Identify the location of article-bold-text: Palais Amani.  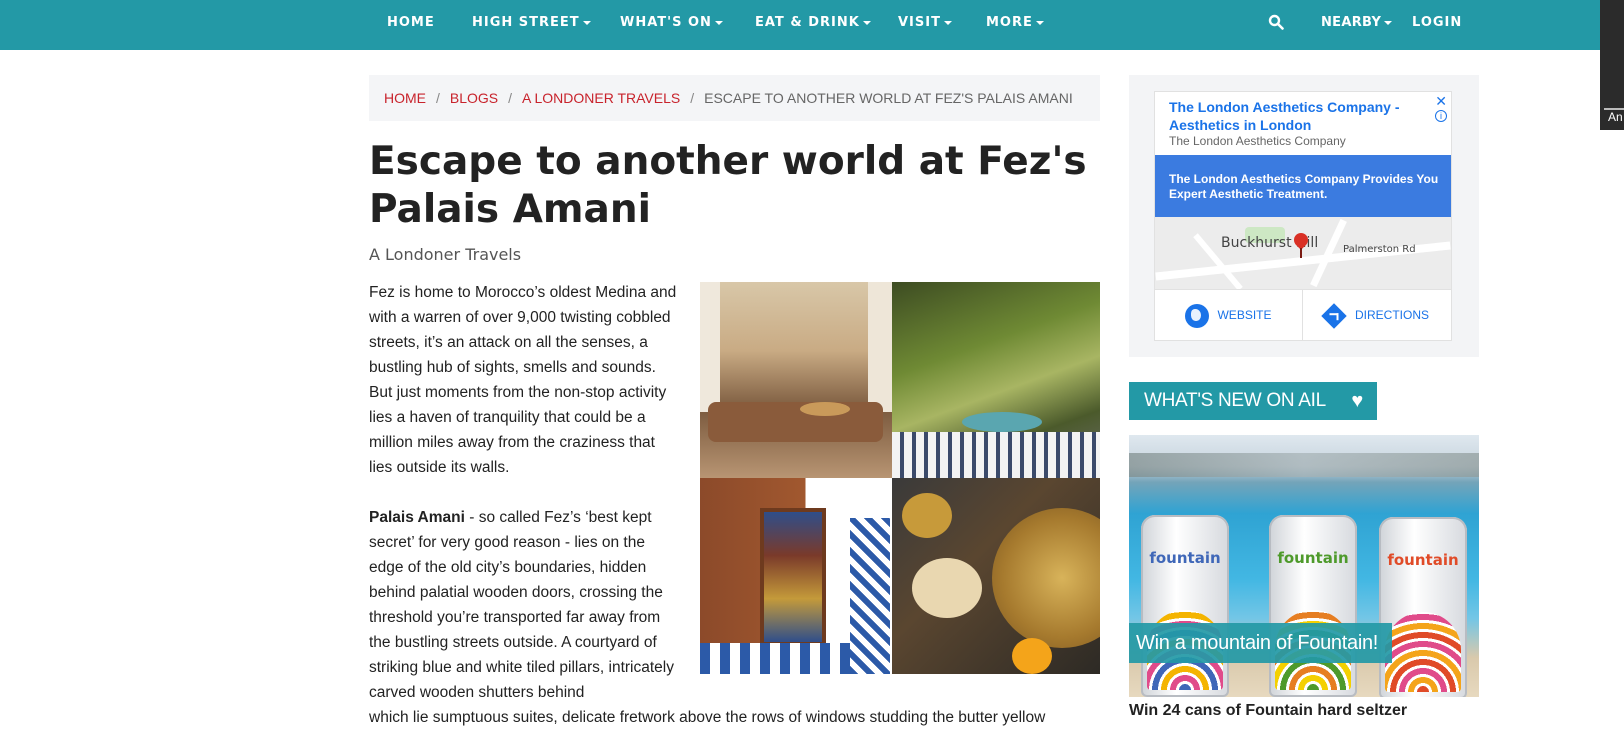
(417, 517).